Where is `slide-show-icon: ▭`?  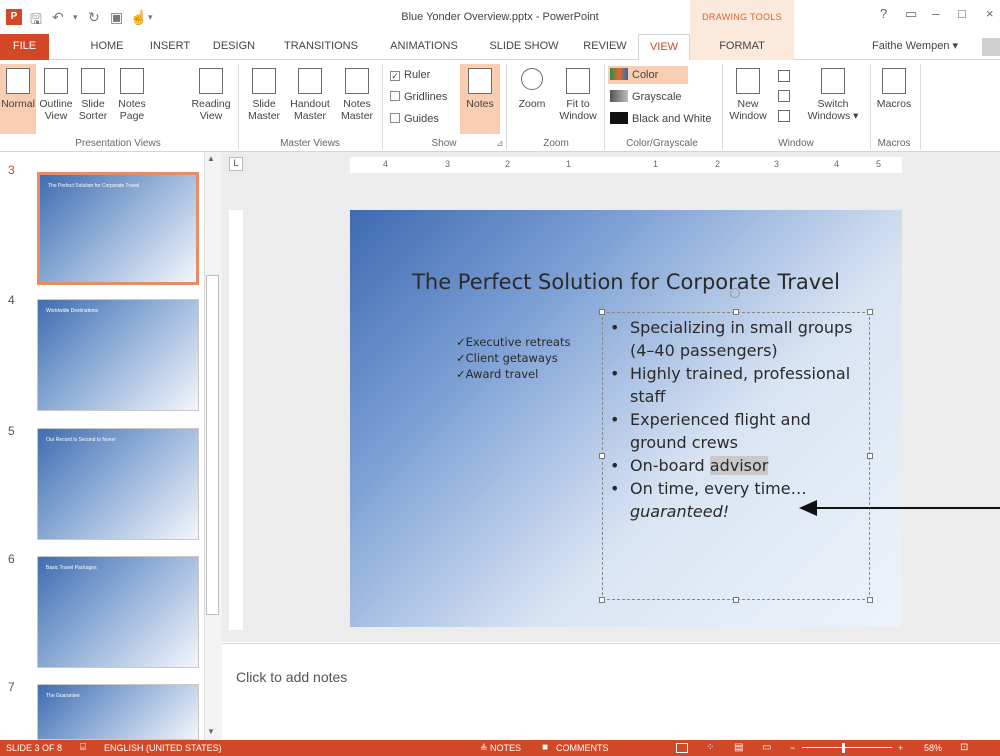 slide-show-icon: ▭ is located at coordinates (766, 748).